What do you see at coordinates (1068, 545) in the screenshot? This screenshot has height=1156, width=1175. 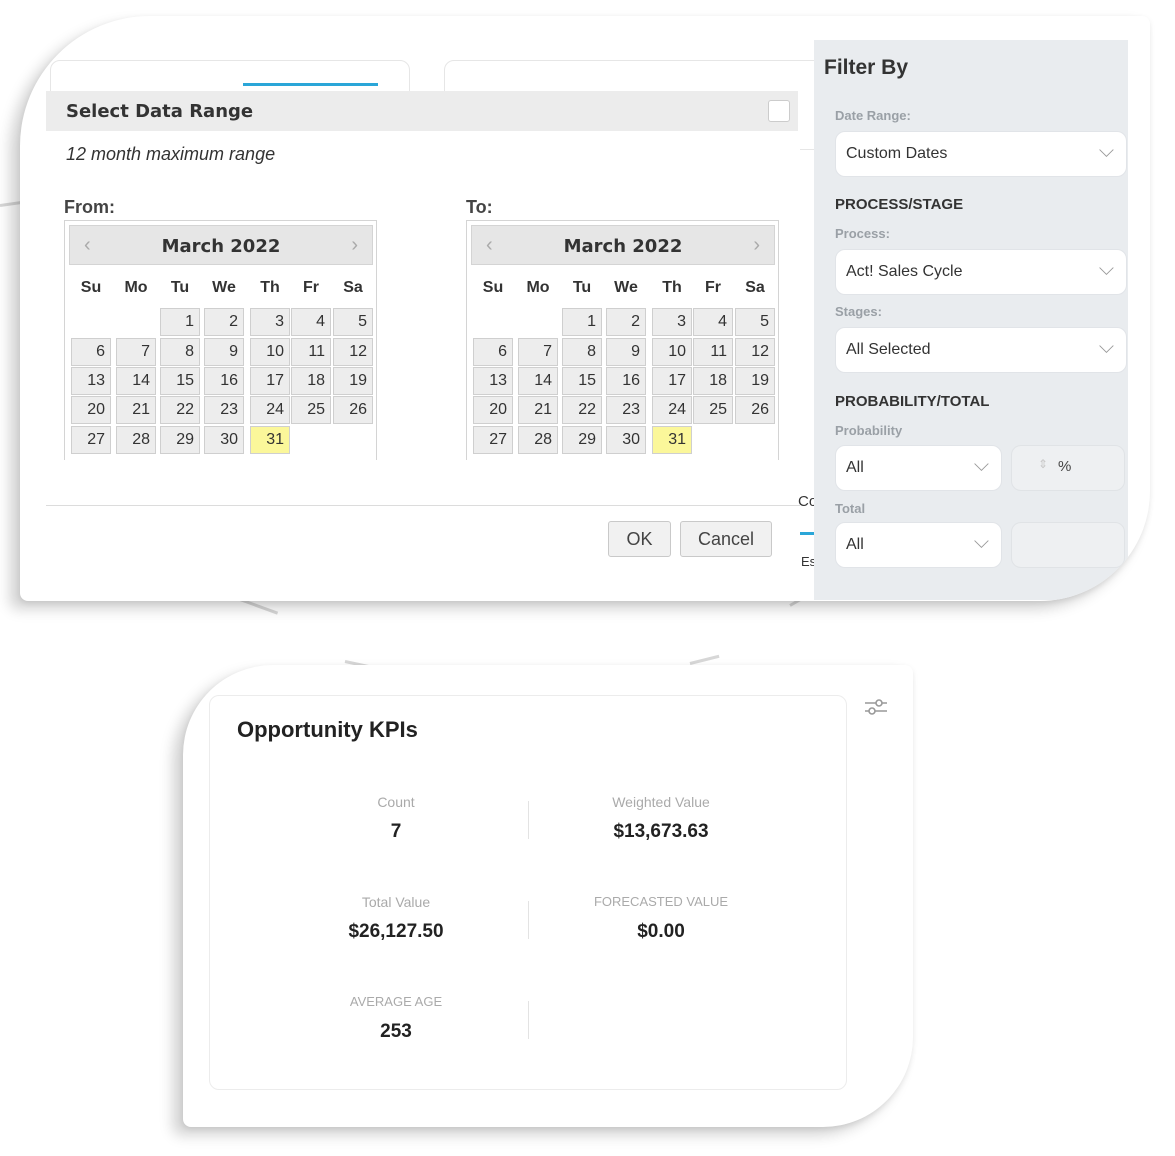 I see `total-amount-input` at bounding box center [1068, 545].